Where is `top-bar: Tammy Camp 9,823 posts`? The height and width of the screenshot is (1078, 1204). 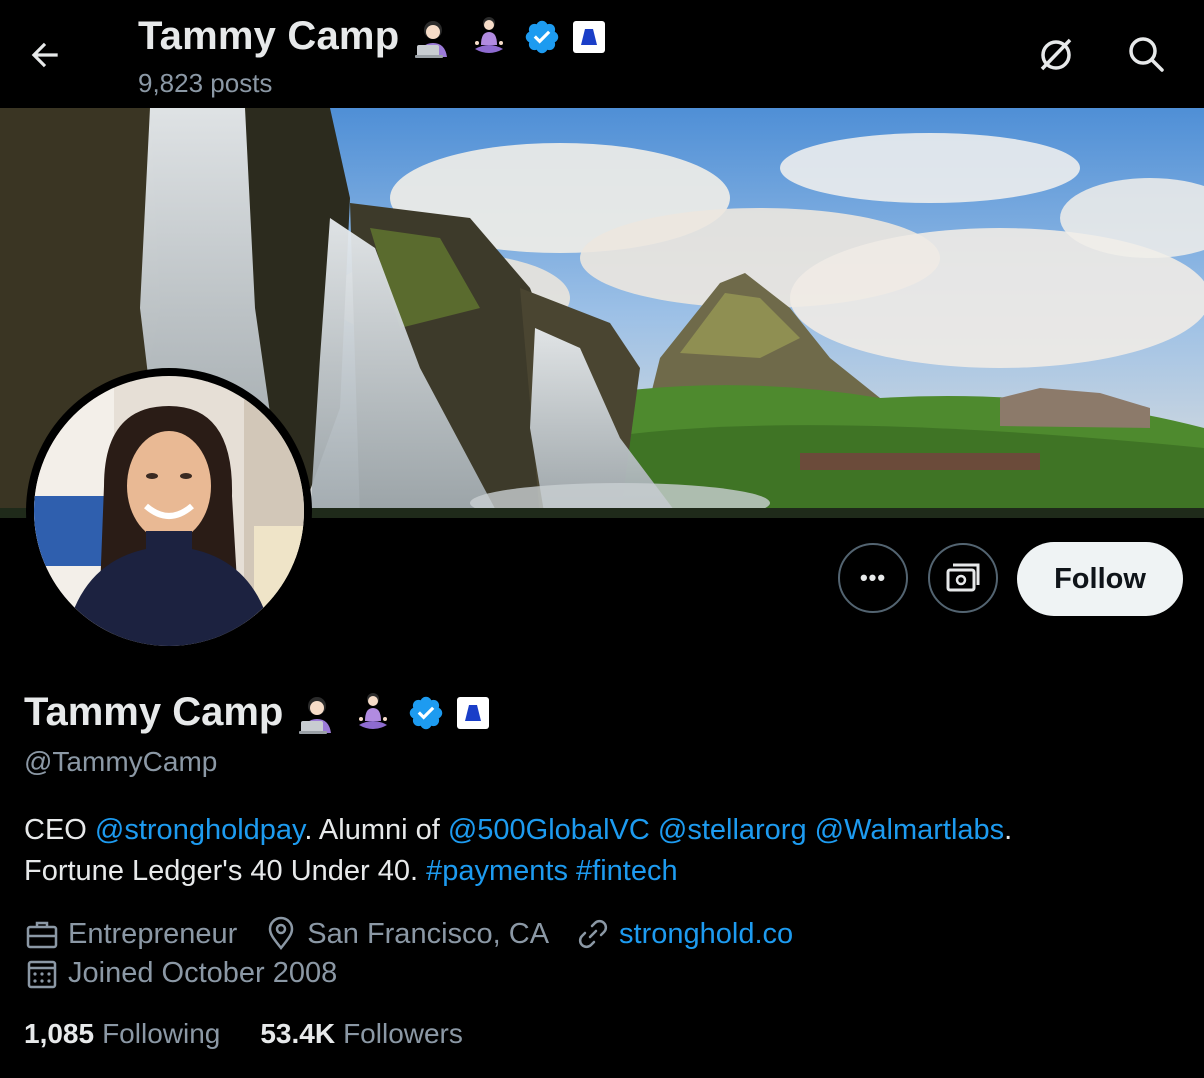
top-bar: Tammy Camp 9,823 posts is located at coordinates (602, 54).